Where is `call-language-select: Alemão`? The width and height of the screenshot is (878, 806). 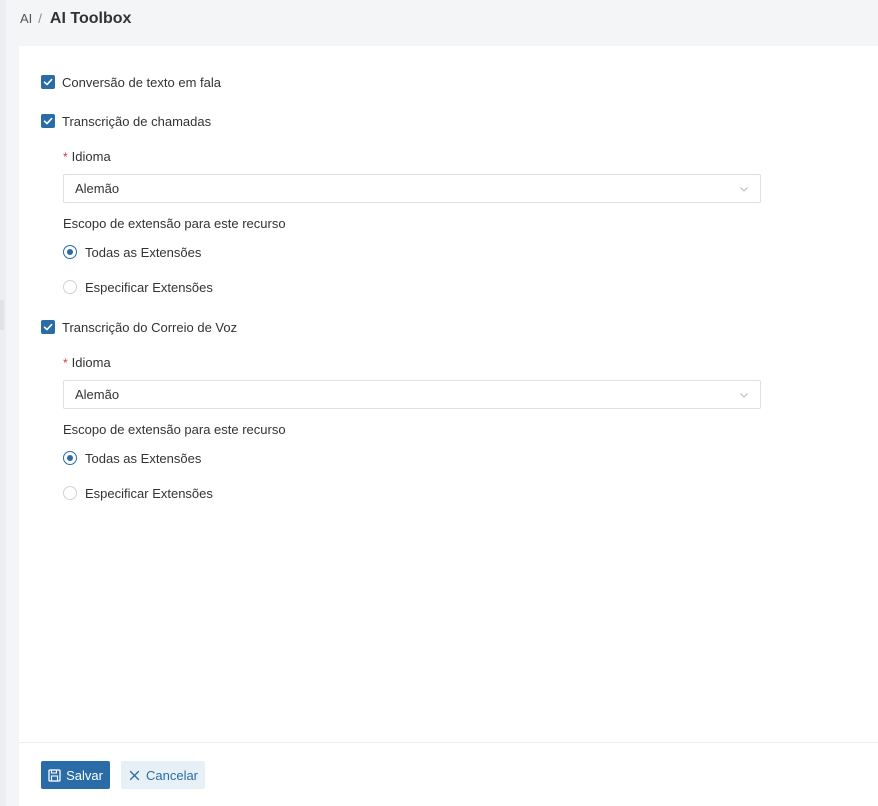
call-language-select: Alemão is located at coordinates (412, 188).